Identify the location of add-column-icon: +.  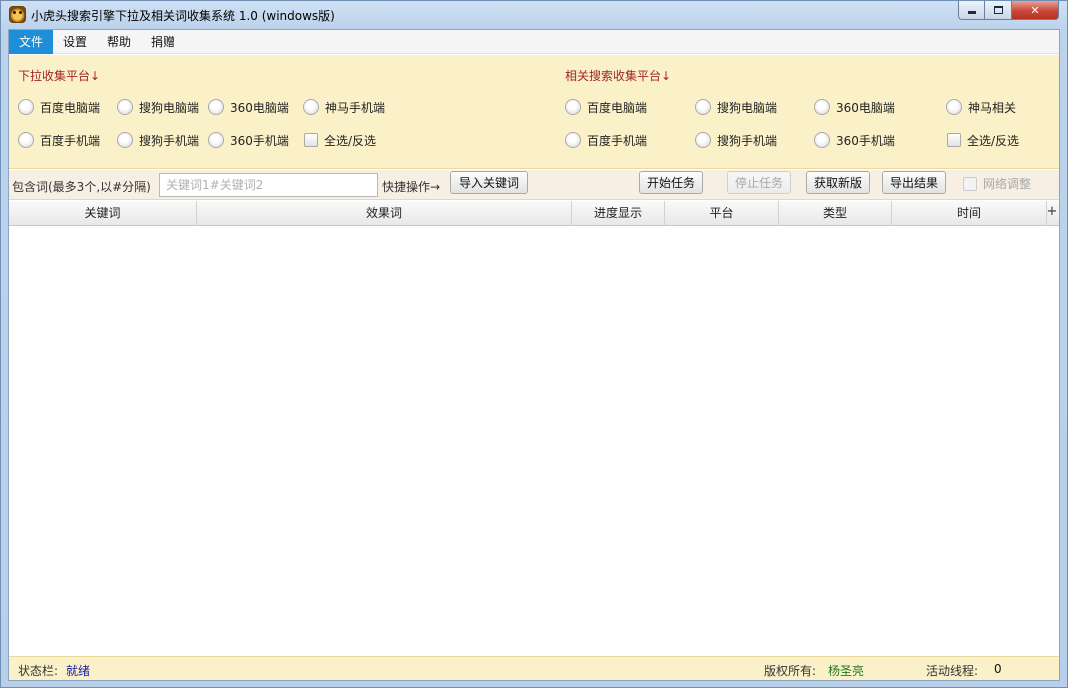
(1052, 213).